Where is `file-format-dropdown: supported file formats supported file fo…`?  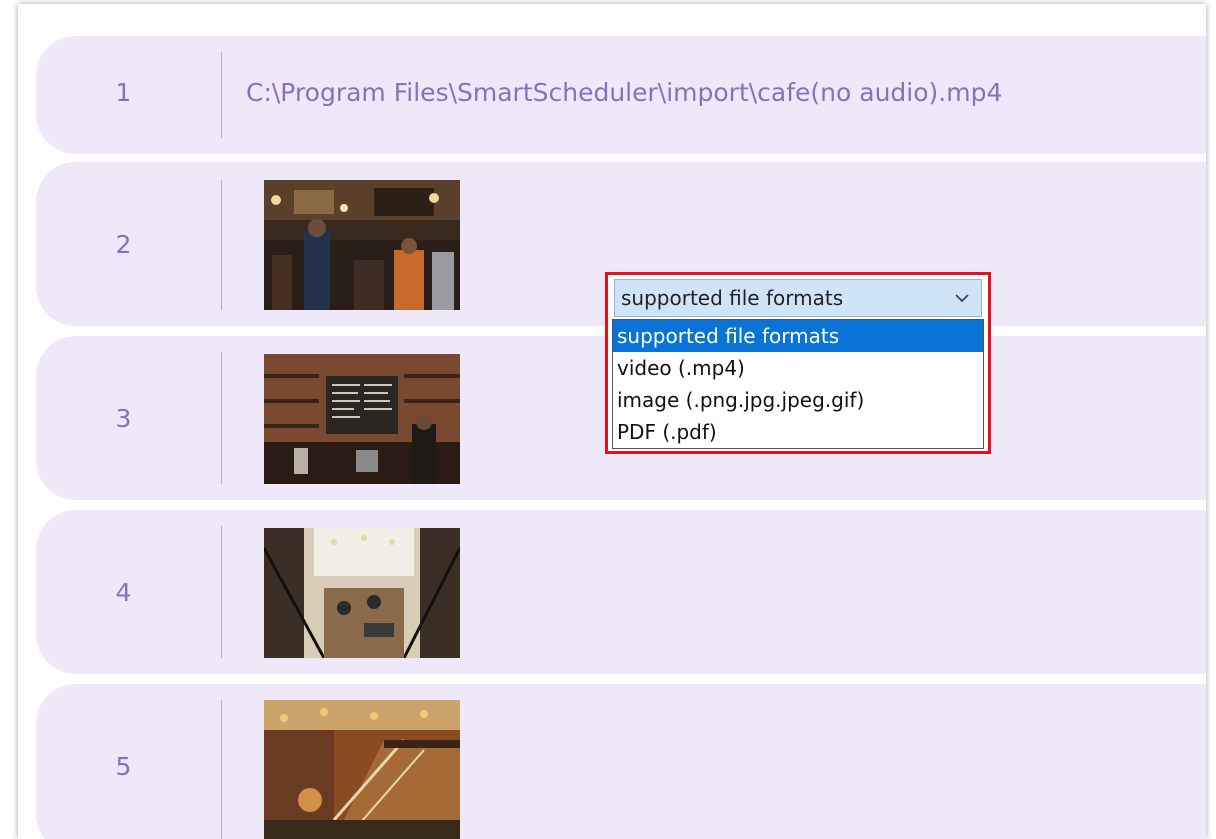 file-format-dropdown: supported file formats supported file fo… is located at coordinates (798, 363).